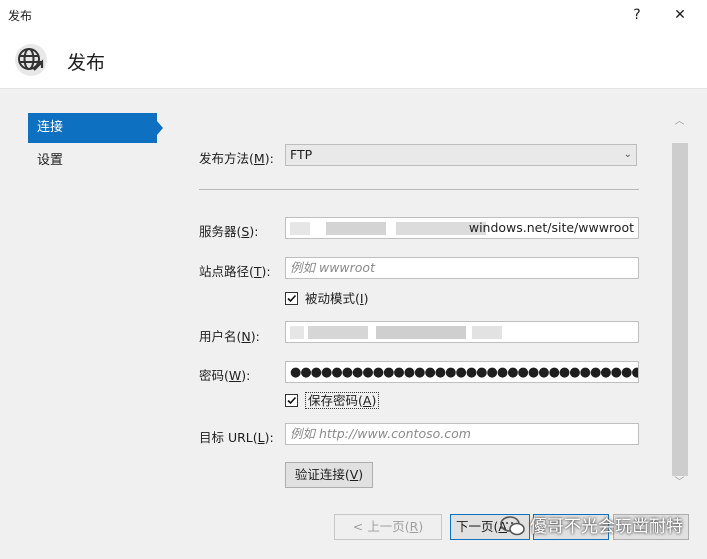  What do you see at coordinates (86, 63) in the screenshot?
I see `page-title: 发布` at bounding box center [86, 63].